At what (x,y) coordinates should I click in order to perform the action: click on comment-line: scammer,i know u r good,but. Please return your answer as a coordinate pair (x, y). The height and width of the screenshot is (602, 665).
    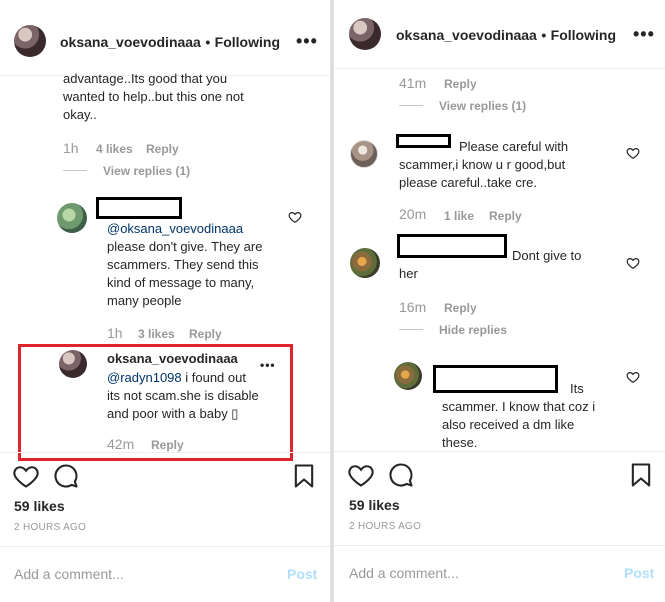
    Looking at the image, I should click on (482, 164).